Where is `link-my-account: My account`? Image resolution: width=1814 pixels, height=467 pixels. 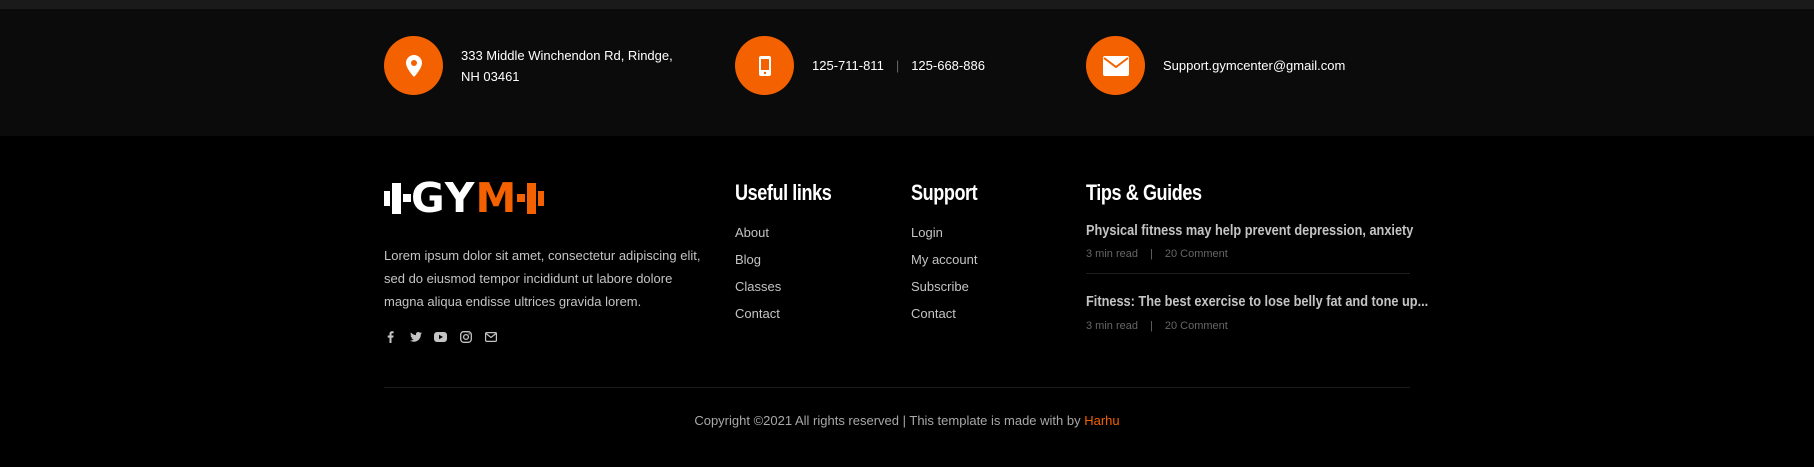 link-my-account: My account is located at coordinates (944, 265).